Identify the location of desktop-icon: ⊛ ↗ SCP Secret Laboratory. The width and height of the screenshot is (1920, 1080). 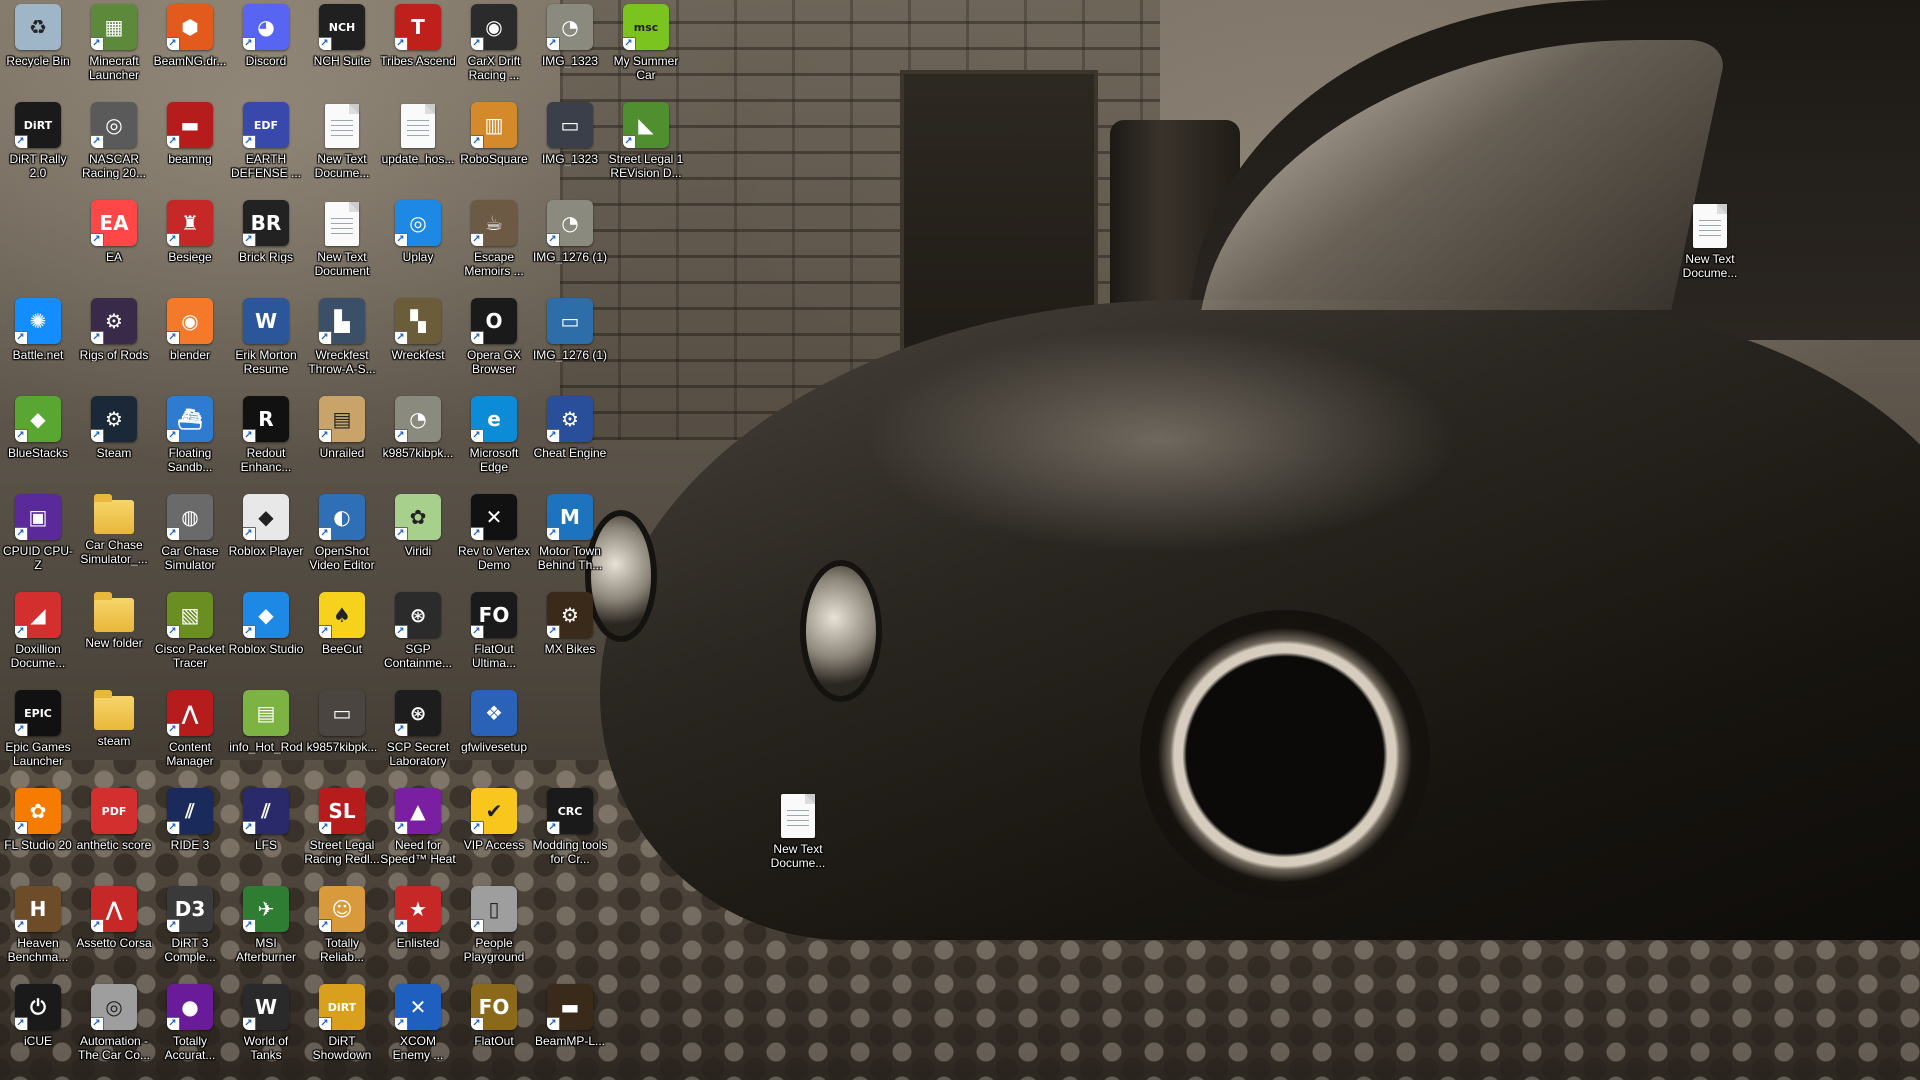
(418, 728).